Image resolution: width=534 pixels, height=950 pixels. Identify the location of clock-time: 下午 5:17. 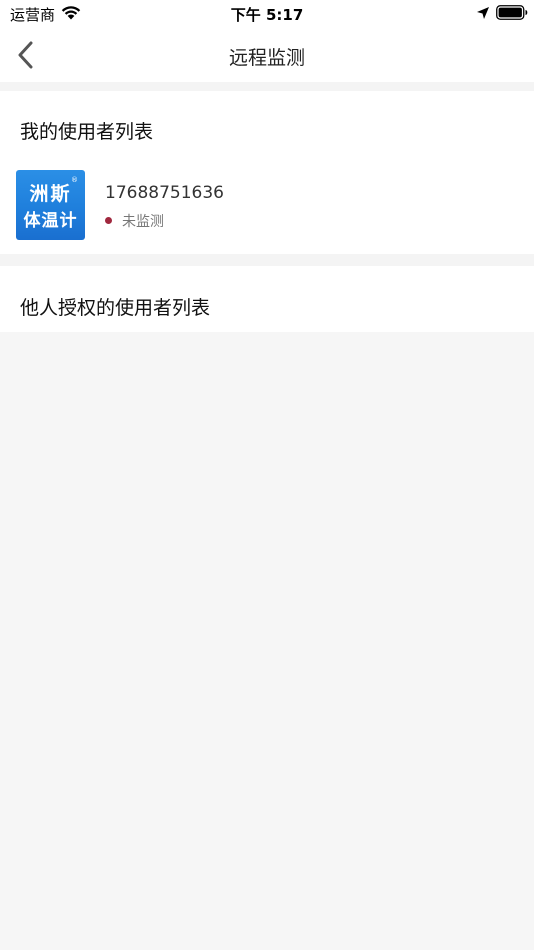
(267, 15).